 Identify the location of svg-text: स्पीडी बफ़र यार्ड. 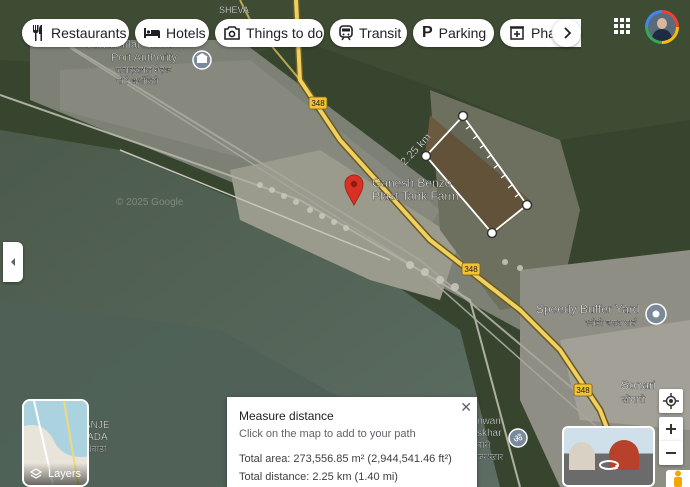
(611, 322).